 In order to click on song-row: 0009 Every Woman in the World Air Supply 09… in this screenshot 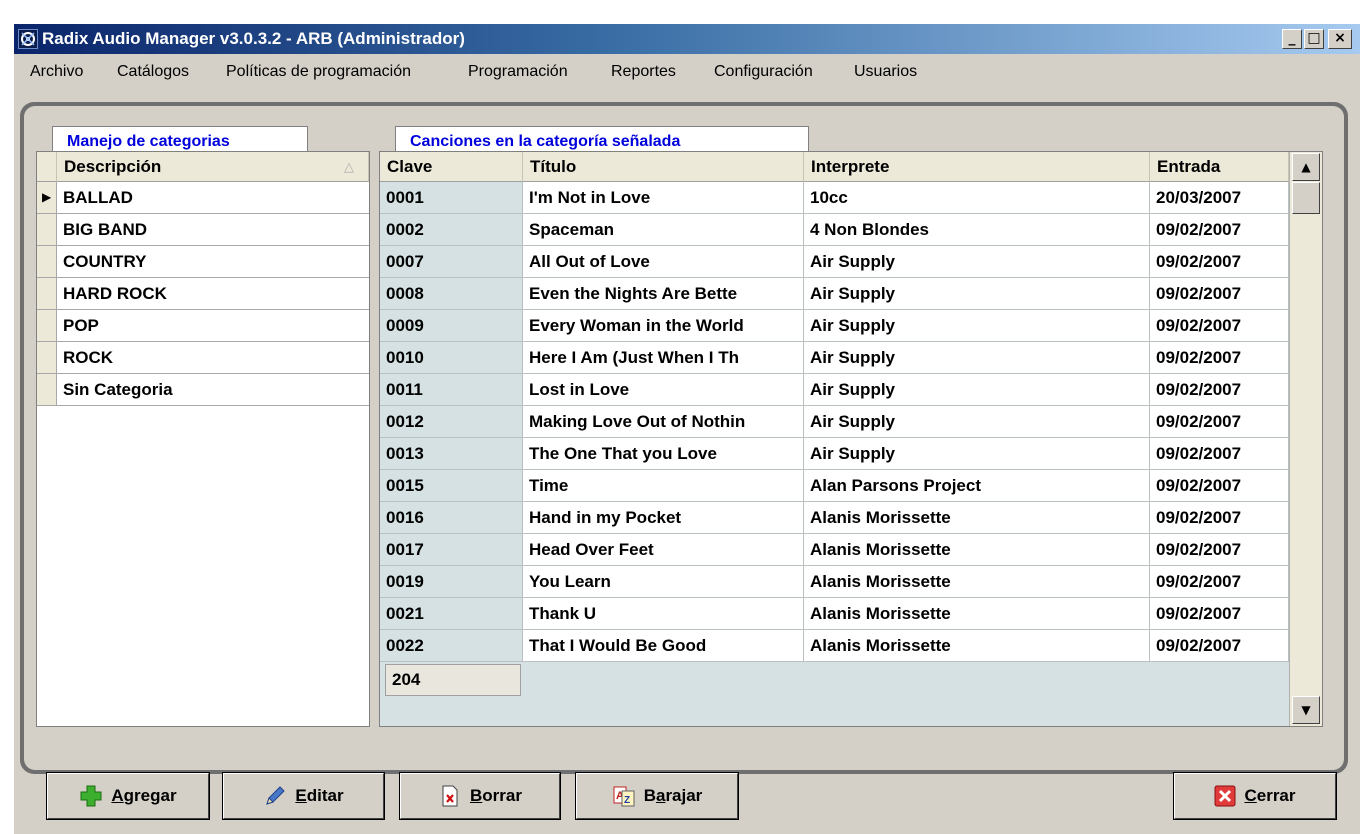, I will do `click(834, 326)`.